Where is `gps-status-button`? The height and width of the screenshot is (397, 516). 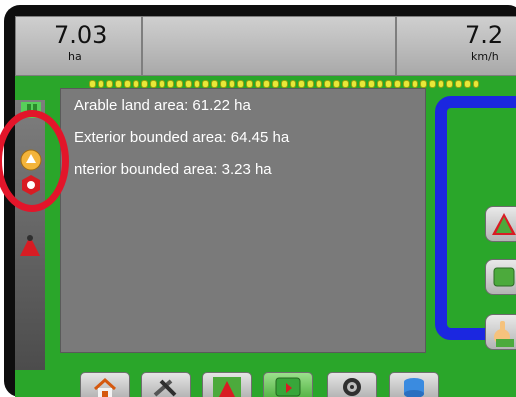
gps-status-button is located at coordinates (352, 384).